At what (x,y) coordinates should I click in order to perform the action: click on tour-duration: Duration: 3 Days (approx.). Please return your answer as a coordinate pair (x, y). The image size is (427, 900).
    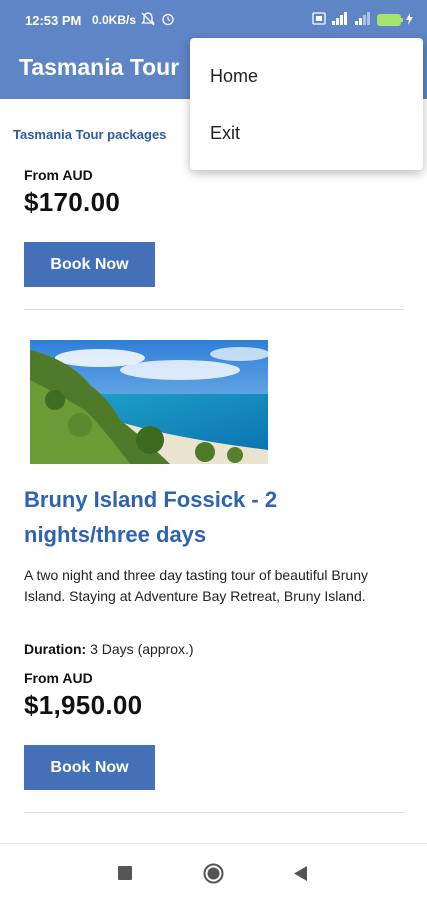
    Looking at the image, I should click on (109, 649).